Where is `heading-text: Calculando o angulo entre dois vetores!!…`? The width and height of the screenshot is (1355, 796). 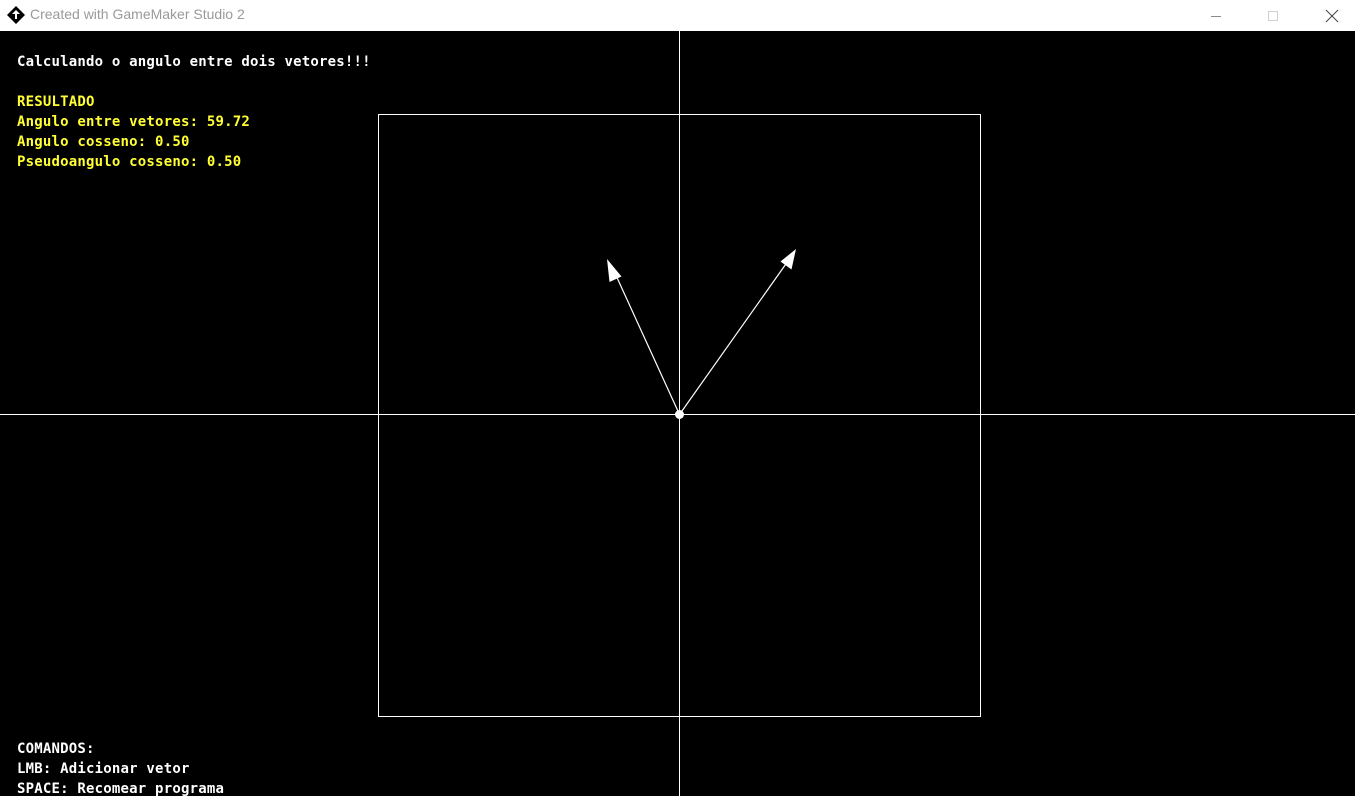 heading-text: Calculando o angulo entre dois vetores!!… is located at coordinates (194, 62).